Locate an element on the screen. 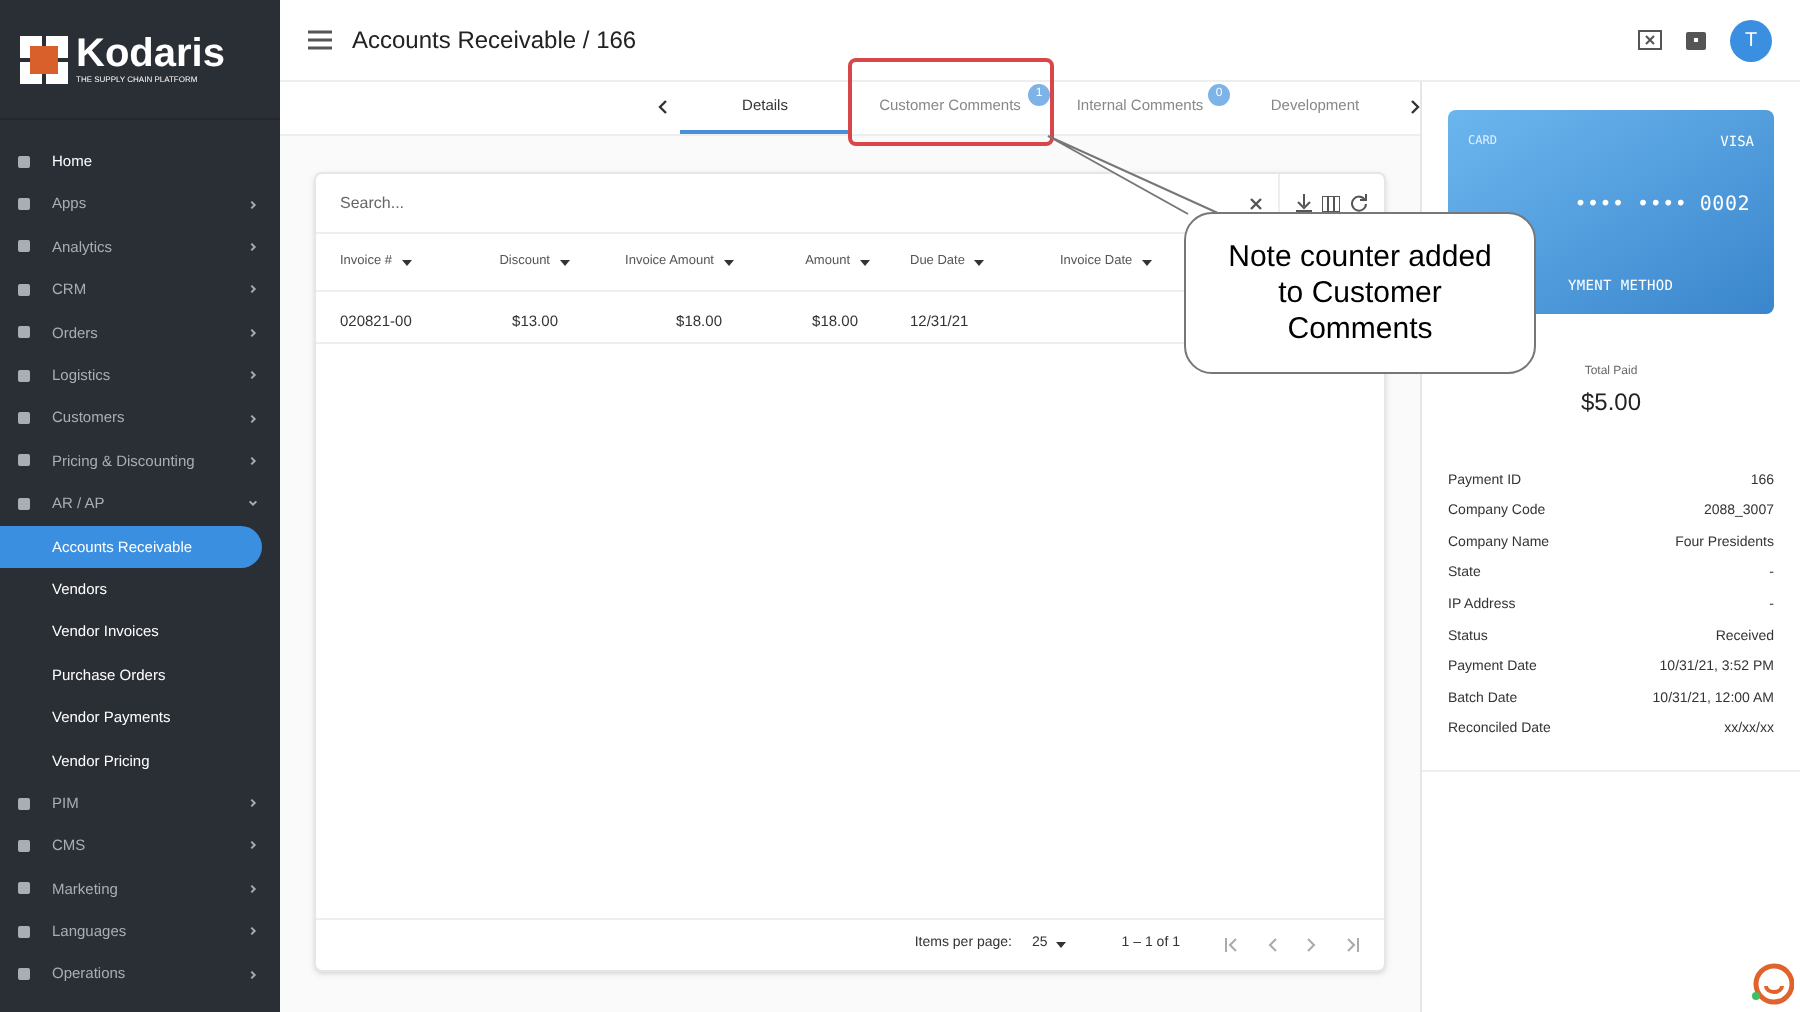 Image resolution: width=1800 pixels, height=1012 pixels. columns-icon is located at coordinates (1331, 203).